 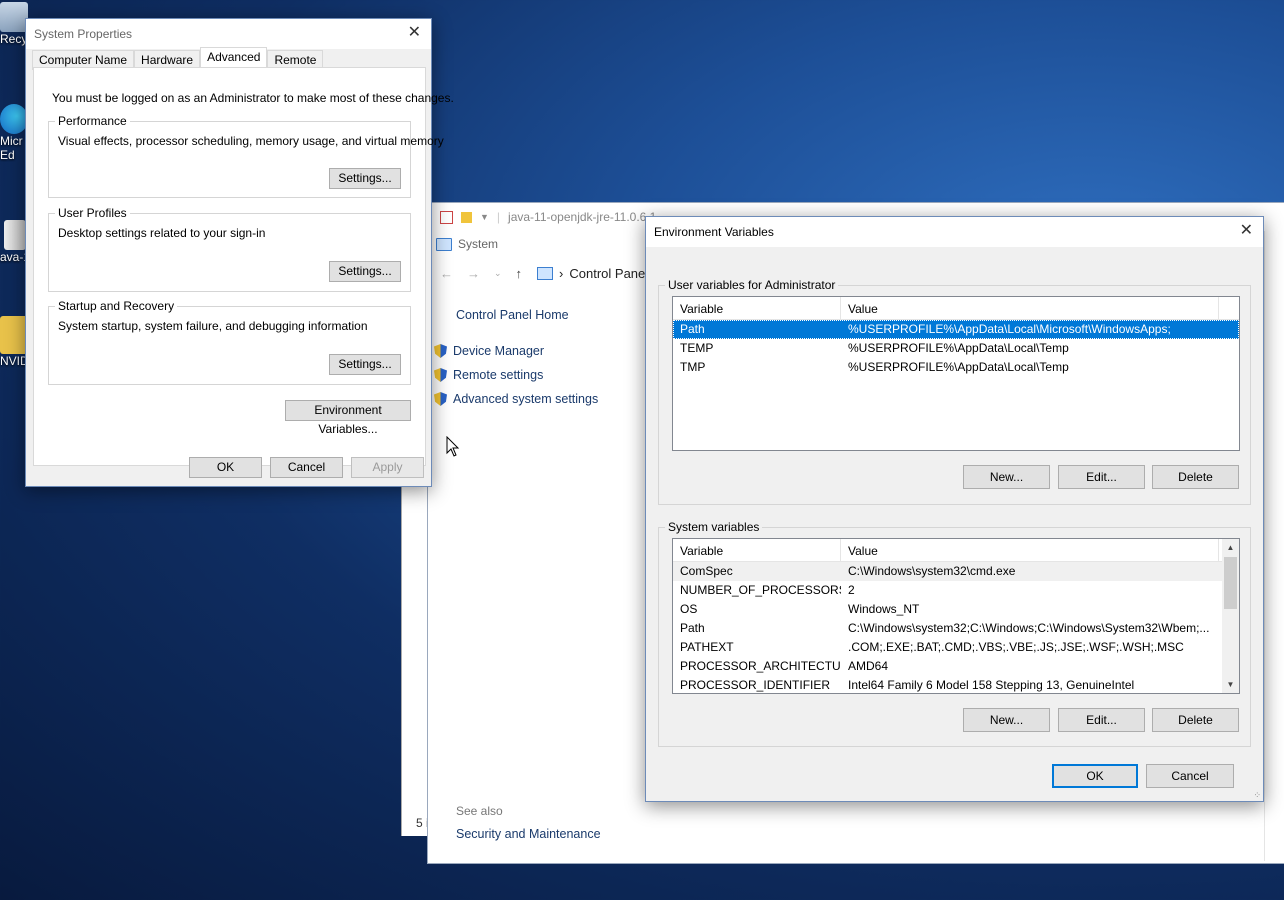 What do you see at coordinates (1230, 583) in the screenshot?
I see `scrollbar-thumb` at bounding box center [1230, 583].